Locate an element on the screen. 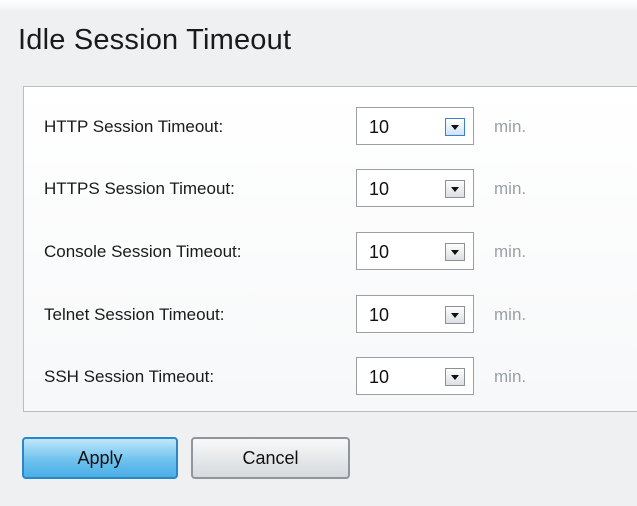 This screenshot has width=637, height=506. https-timeout-label: HTTPS Session Timeout: is located at coordinates (139, 188).